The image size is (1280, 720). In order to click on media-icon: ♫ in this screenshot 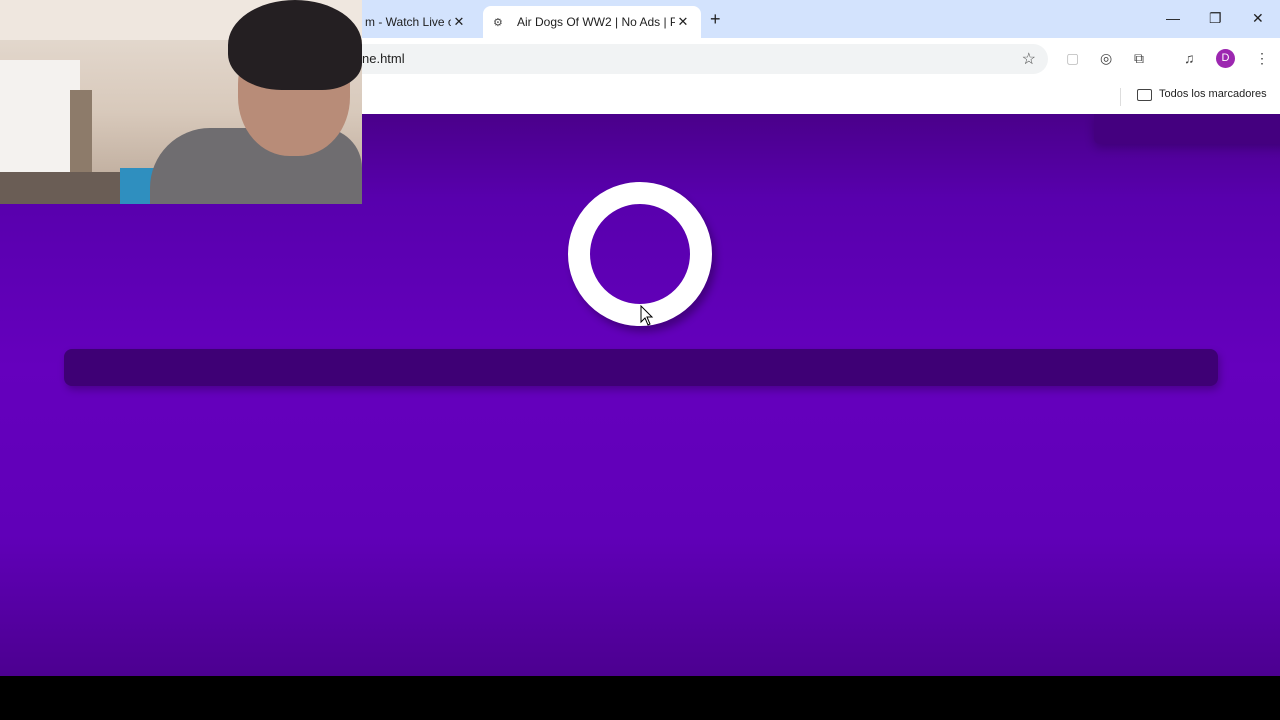, I will do `click(1189, 58)`.